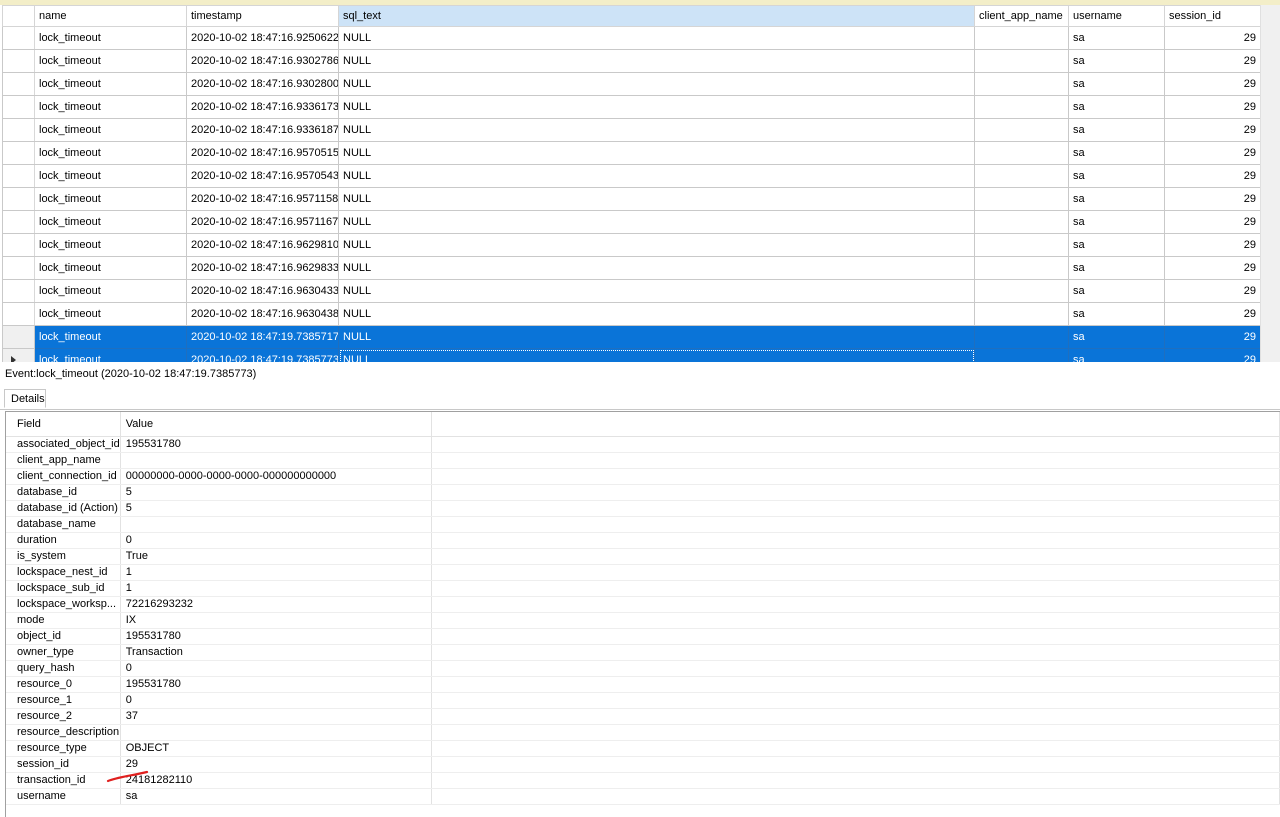  What do you see at coordinates (262, 107) in the screenshot?
I see `cell-timestamp: 2020-10-02 18:47:16.9336173` at bounding box center [262, 107].